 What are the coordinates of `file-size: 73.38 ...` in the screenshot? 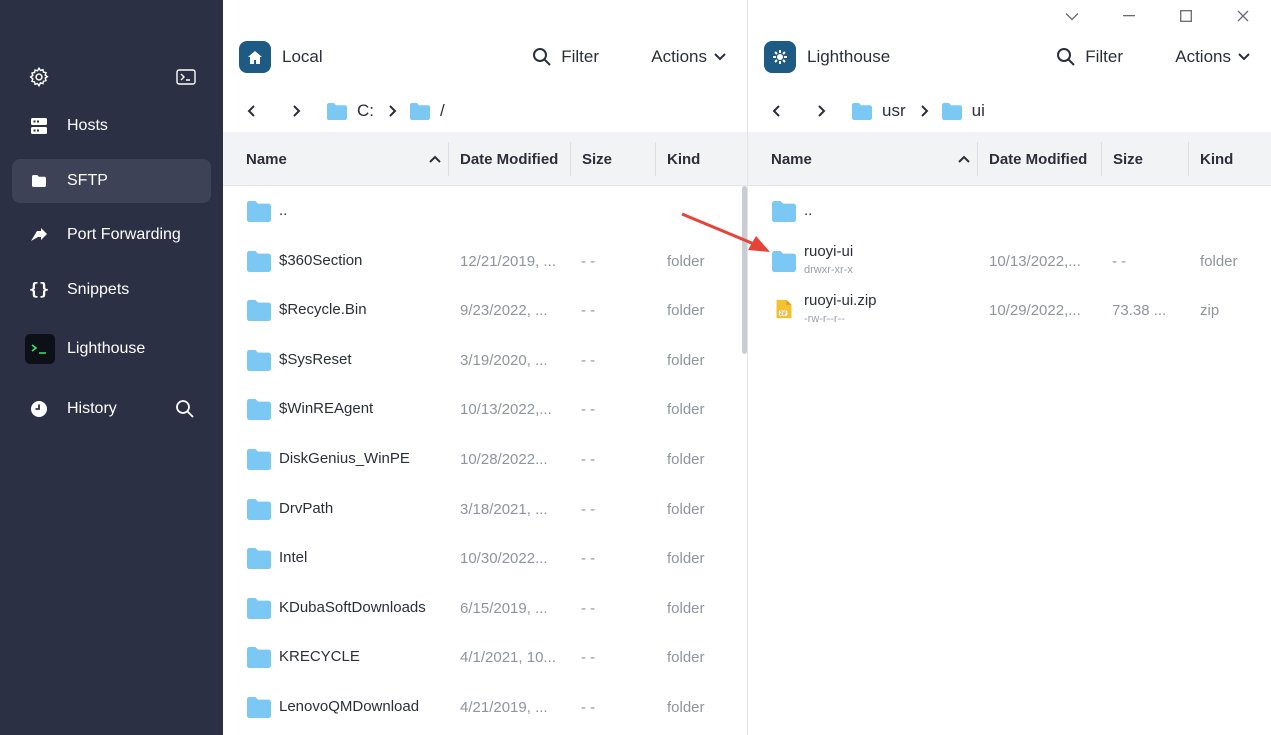 It's located at (1139, 311).